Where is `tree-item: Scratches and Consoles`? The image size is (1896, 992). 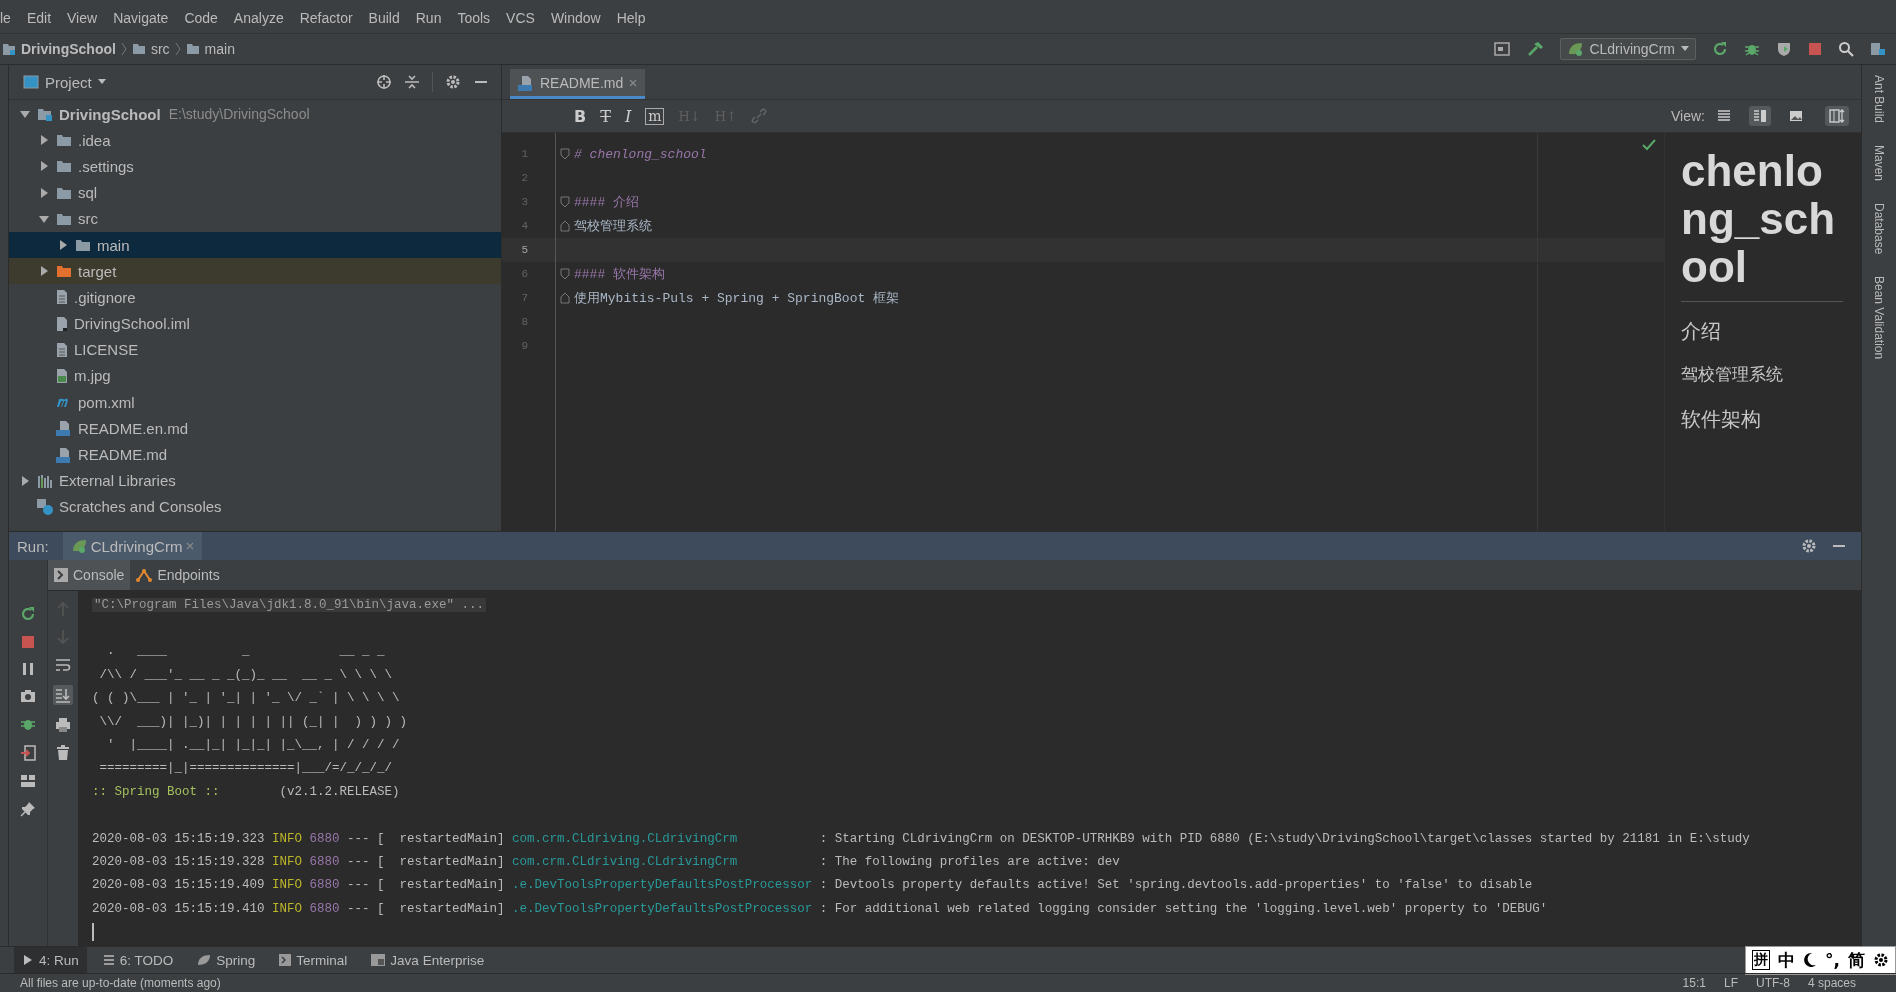
tree-item: Scratches and Consoles is located at coordinates (255, 506).